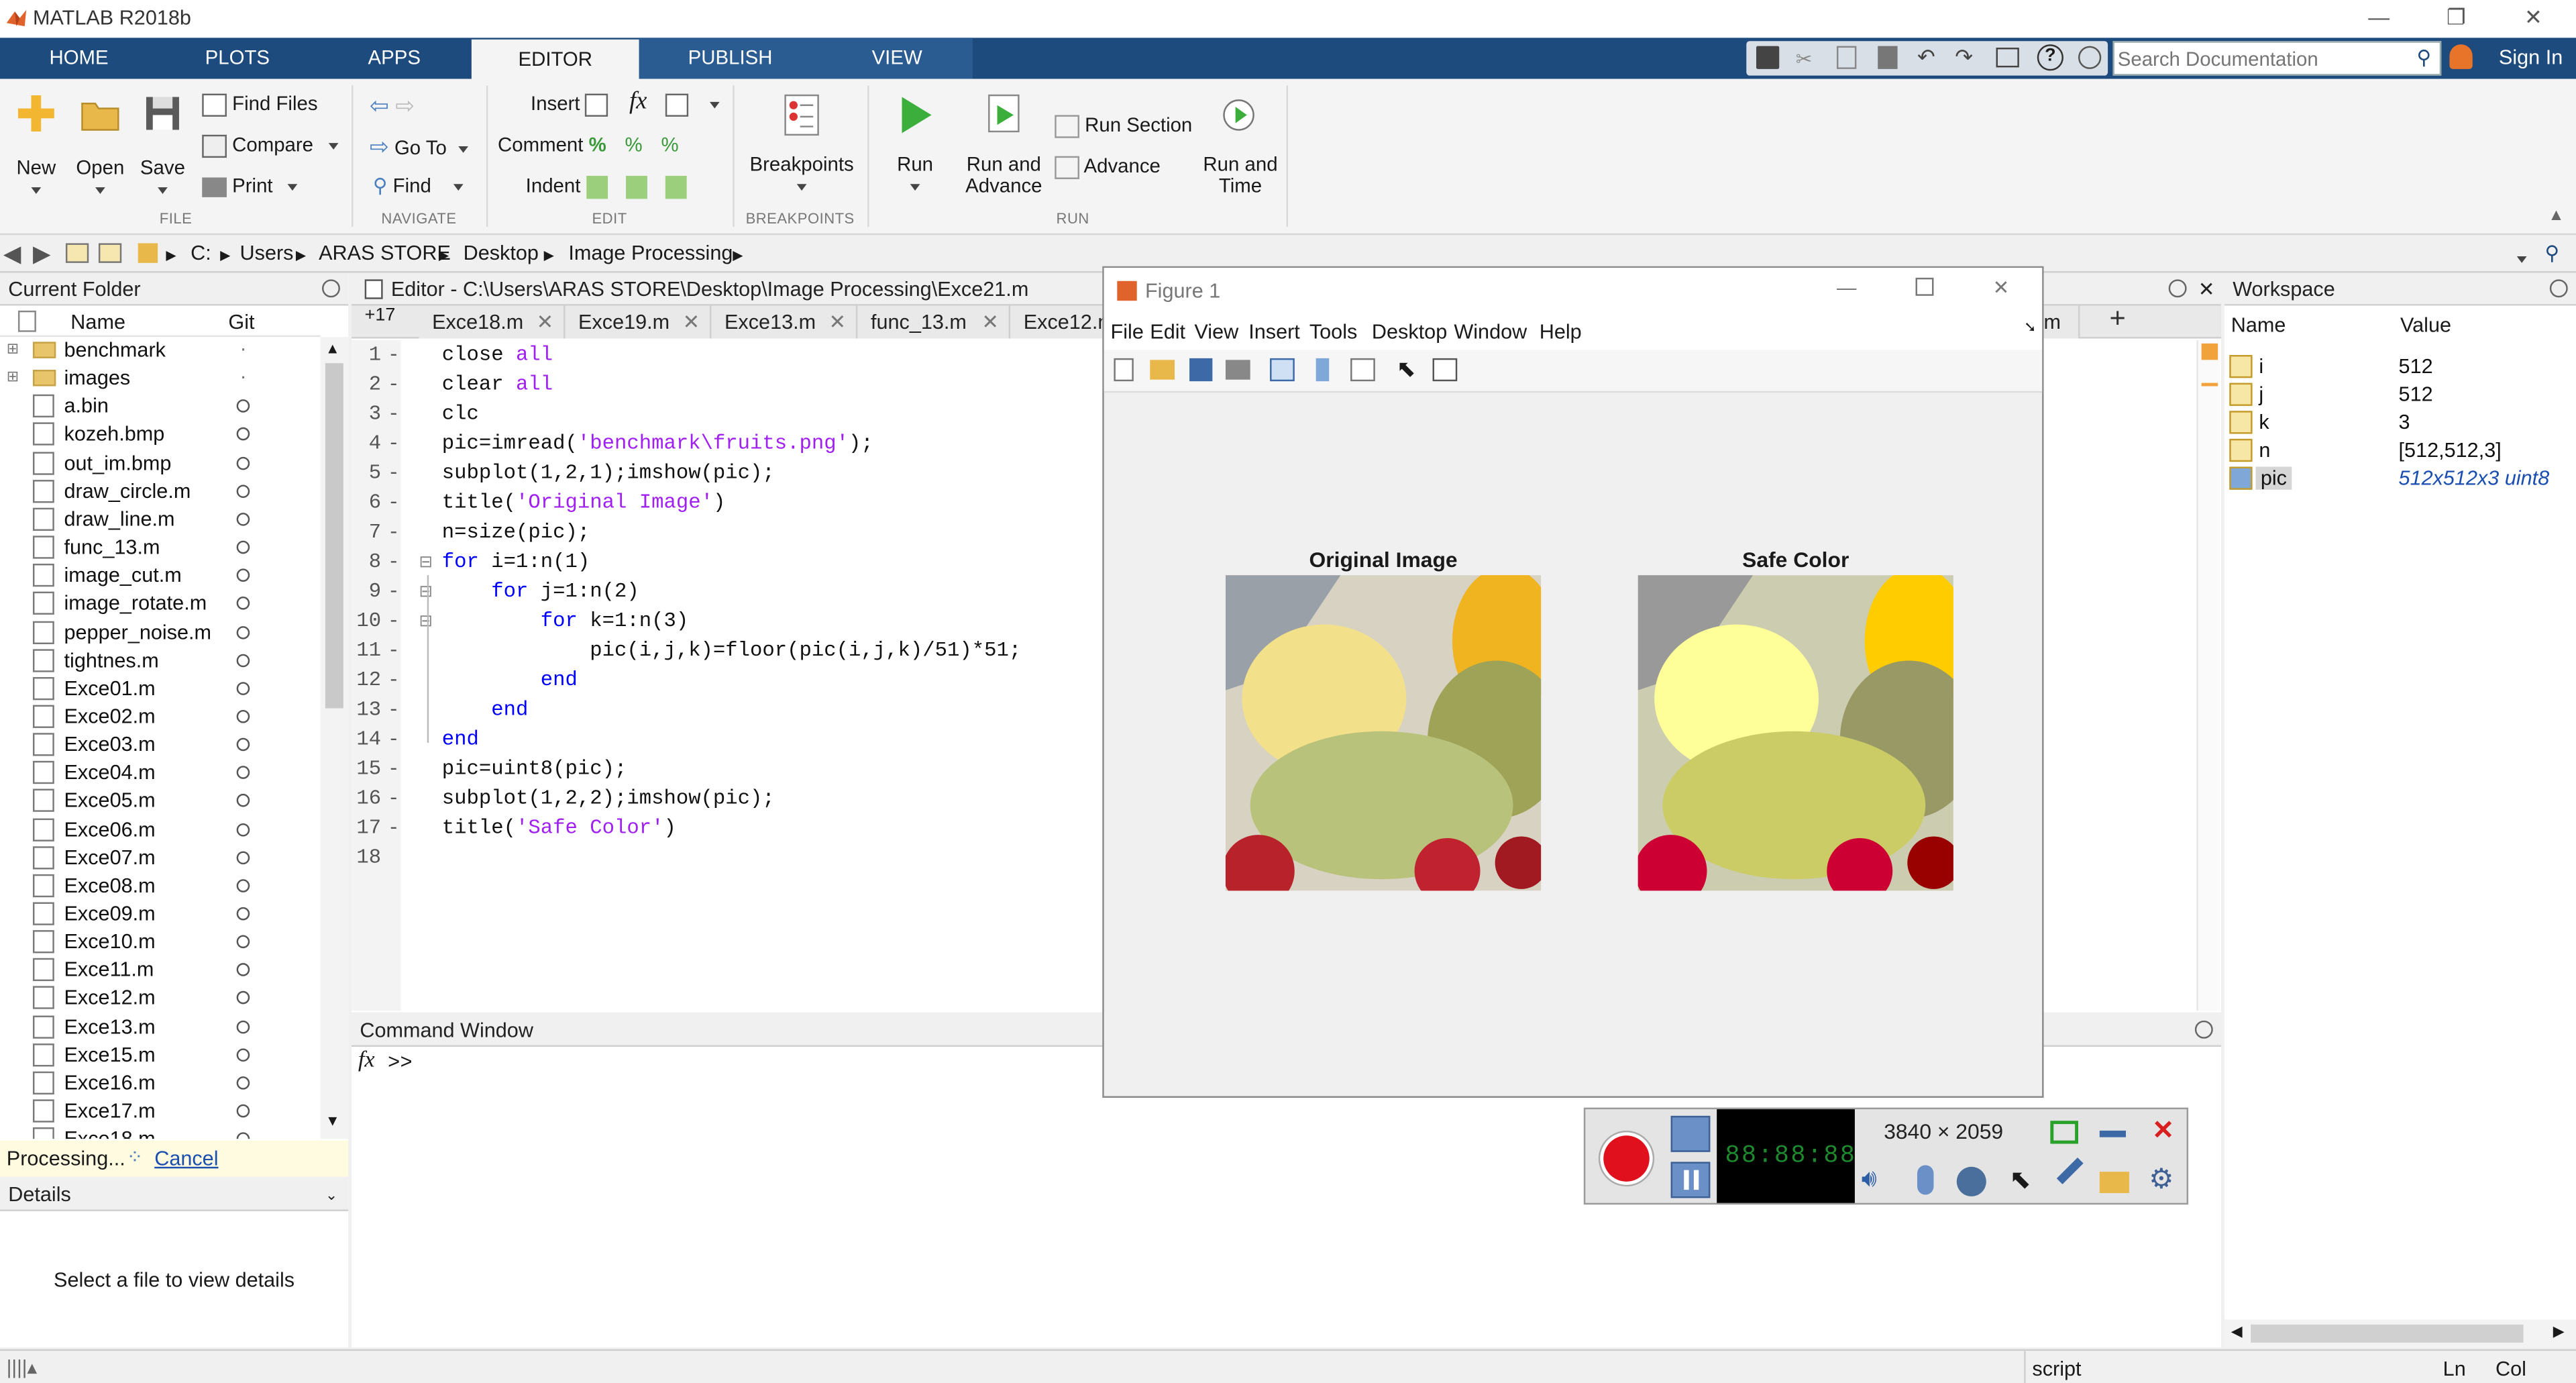 The image size is (2576, 1383). I want to click on file-item: Exce01.m, so click(160, 689).